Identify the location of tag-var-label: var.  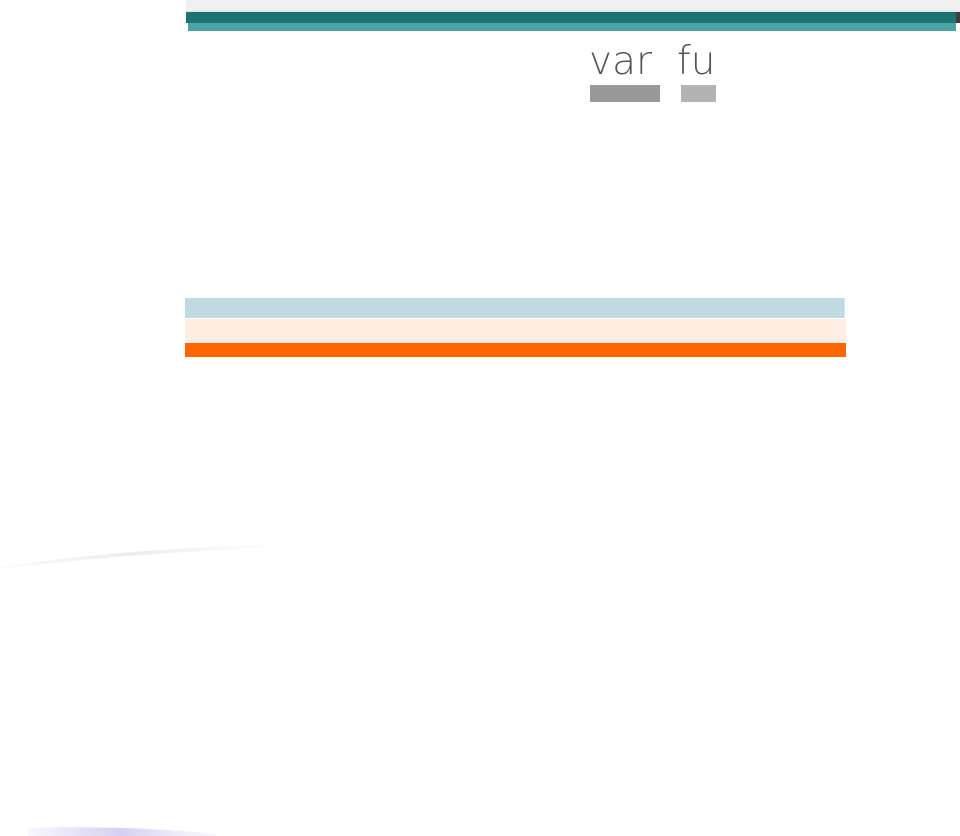
(621, 61).